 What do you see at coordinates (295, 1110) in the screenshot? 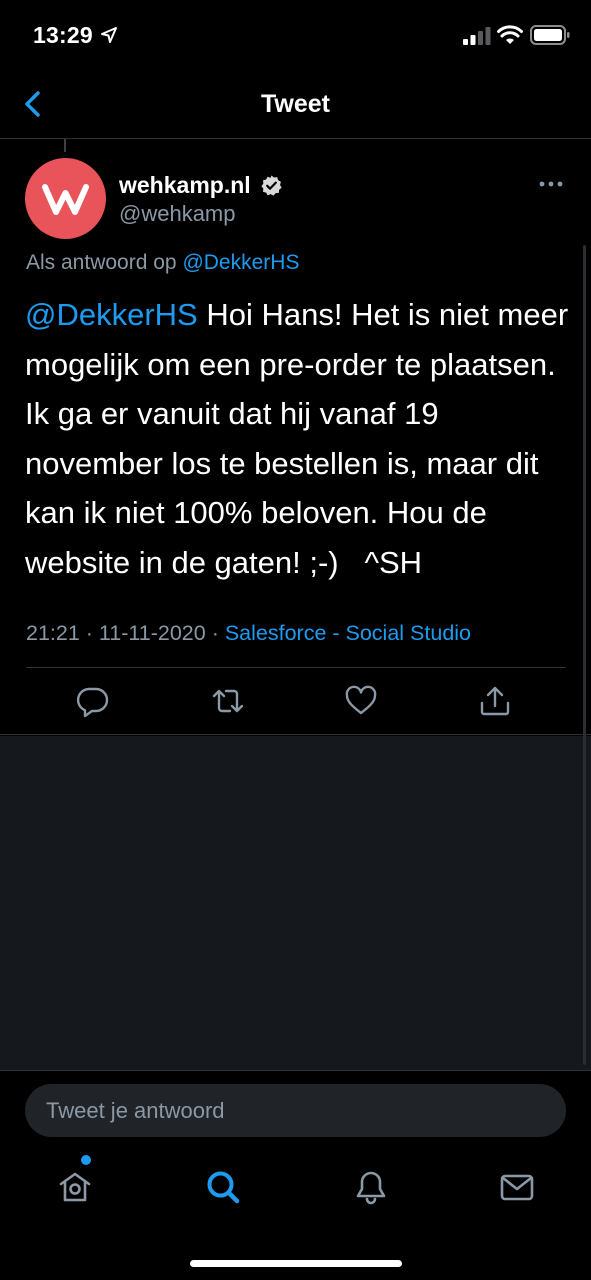
I see `reply-input` at bounding box center [295, 1110].